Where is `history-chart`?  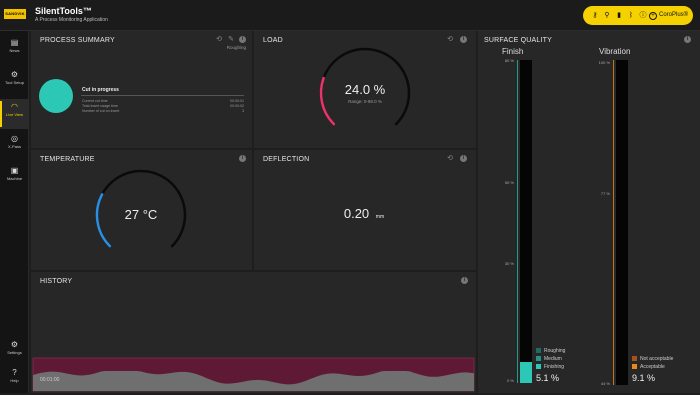 history-chart is located at coordinates (253, 374).